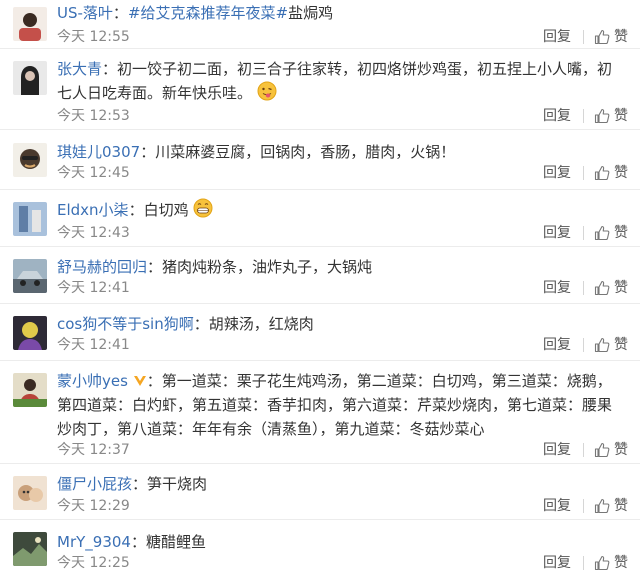 The height and width of the screenshot is (575, 640). What do you see at coordinates (102, 267) in the screenshot?
I see `username-link: 舒马赫的回归` at bounding box center [102, 267].